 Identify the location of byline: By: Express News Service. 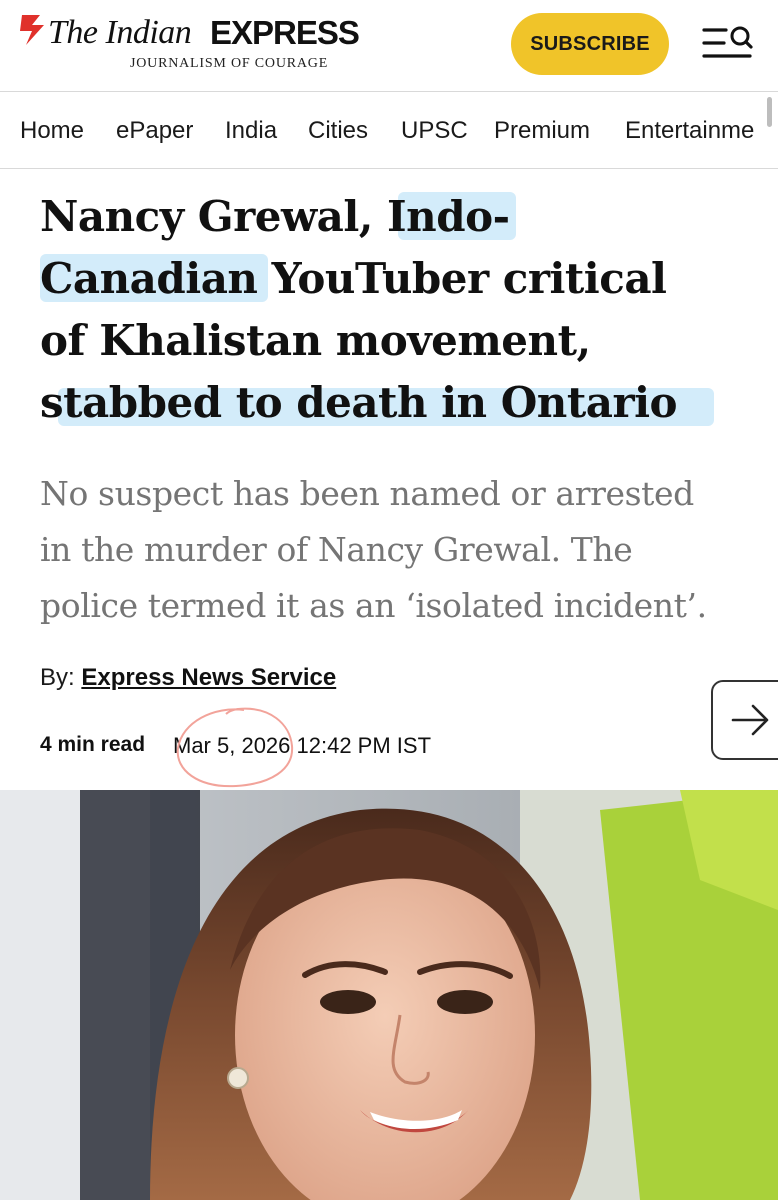
(188, 678).